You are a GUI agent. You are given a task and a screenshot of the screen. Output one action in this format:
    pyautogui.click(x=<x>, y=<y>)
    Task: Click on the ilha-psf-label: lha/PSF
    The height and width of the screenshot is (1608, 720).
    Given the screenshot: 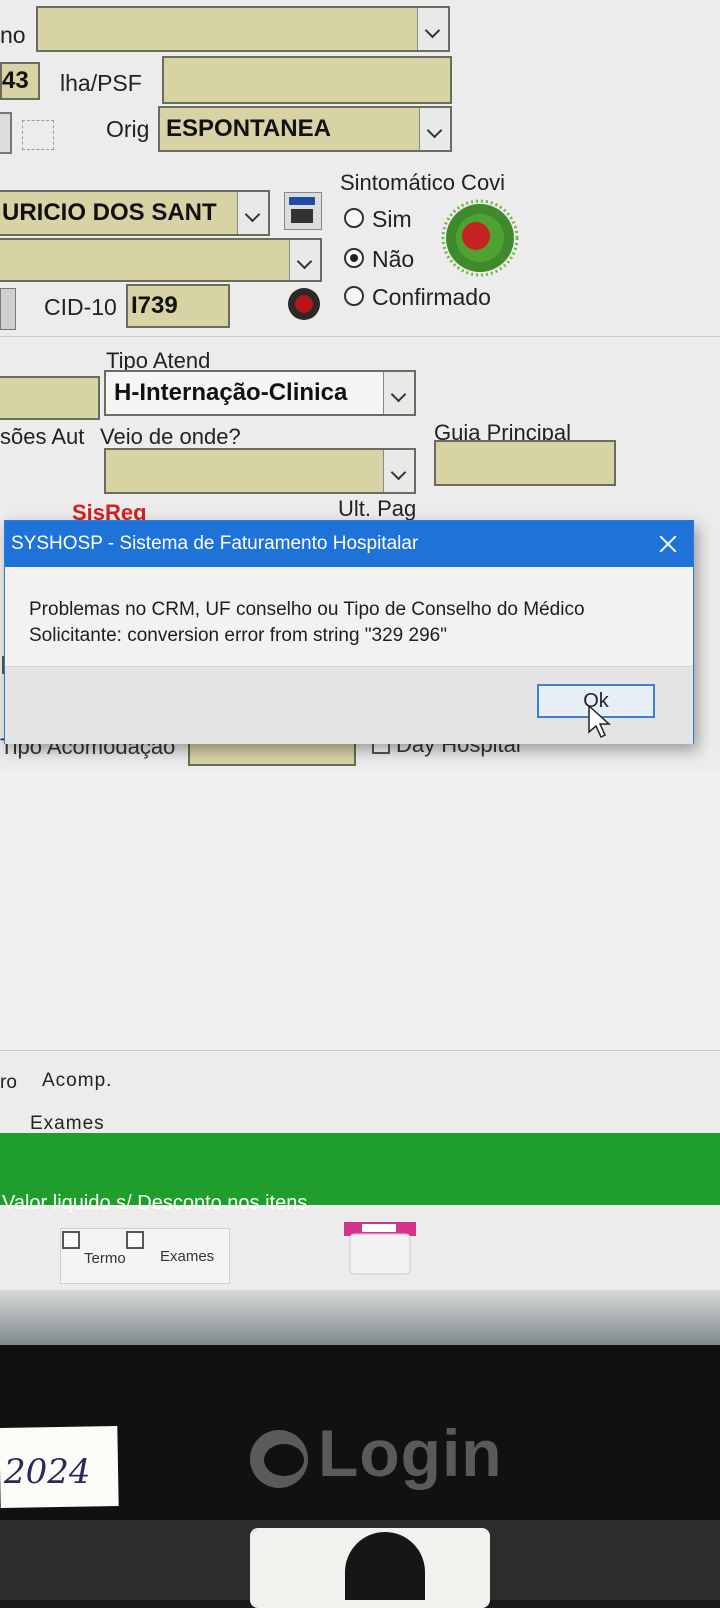 What is the action you would take?
    pyautogui.click(x=101, y=83)
    